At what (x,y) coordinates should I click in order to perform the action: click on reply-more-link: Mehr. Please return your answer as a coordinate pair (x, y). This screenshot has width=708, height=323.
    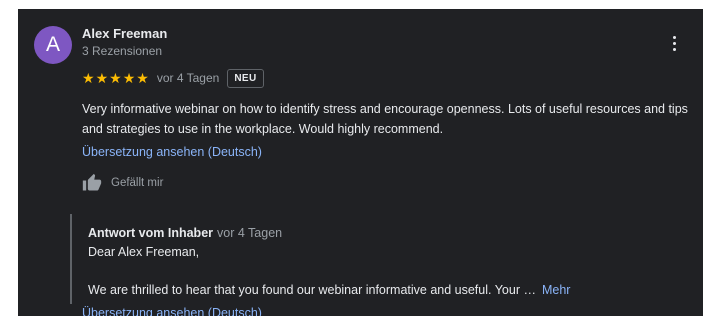
    Looking at the image, I should click on (556, 290).